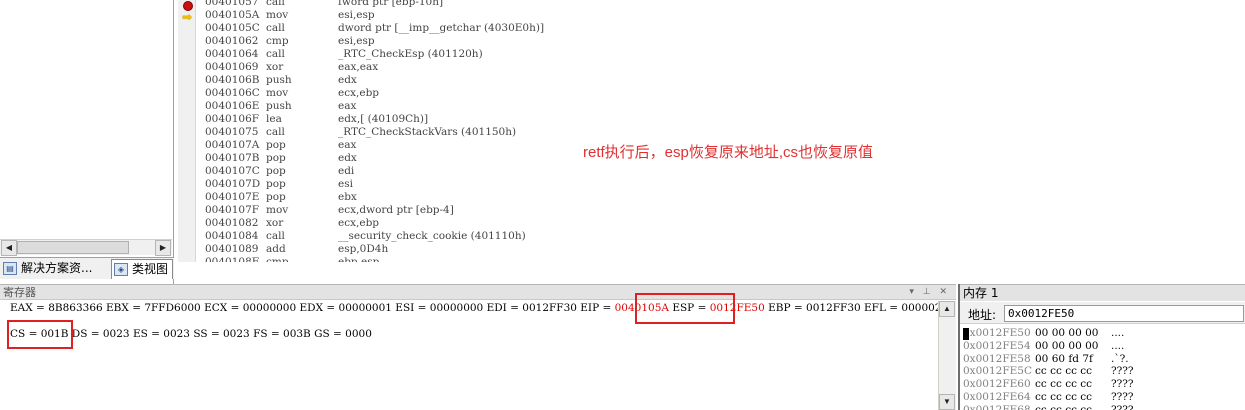 The width and height of the screenshot is (1245, 410). I want to click on disassembly-line: 00401089 add esp,0D4h, so click(585, 249).